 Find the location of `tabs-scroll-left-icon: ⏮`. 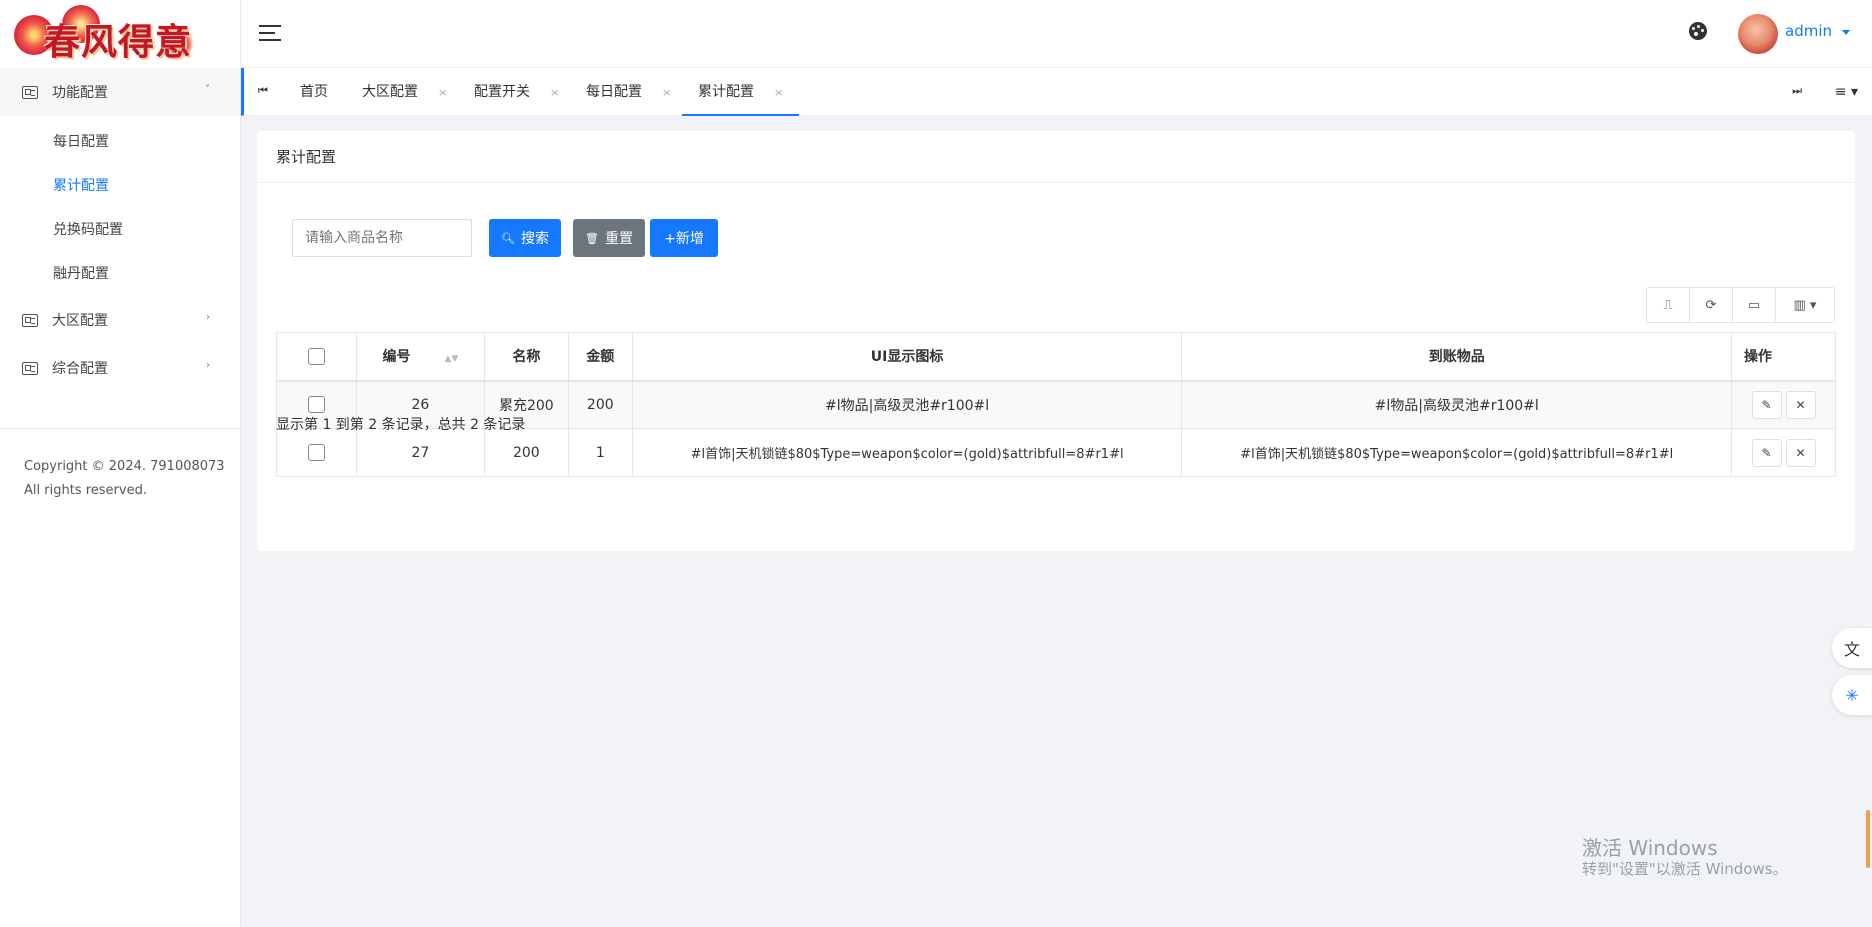

tabs-scroll-left-icon: ⏮ is located at coordinates (263, 91).